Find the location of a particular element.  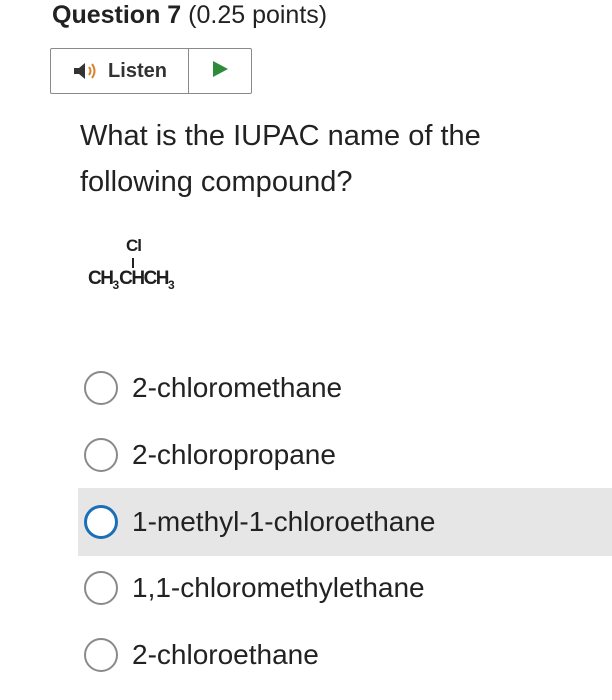

question-number: Question 7 is located at coordinates (117, 15).